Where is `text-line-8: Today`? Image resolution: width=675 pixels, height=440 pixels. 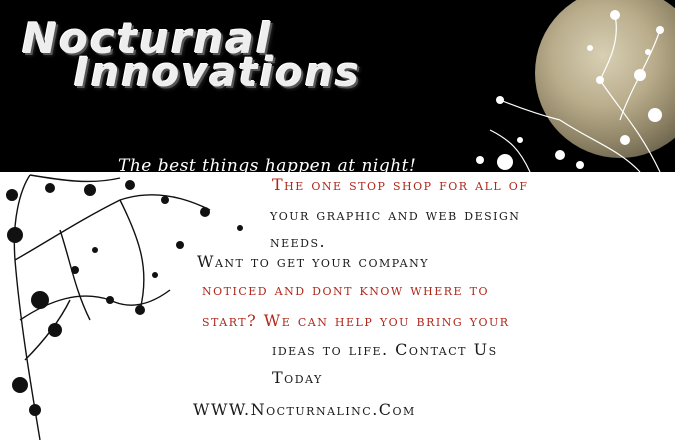
text-line-8: Today is located at coordinates (297, 377).